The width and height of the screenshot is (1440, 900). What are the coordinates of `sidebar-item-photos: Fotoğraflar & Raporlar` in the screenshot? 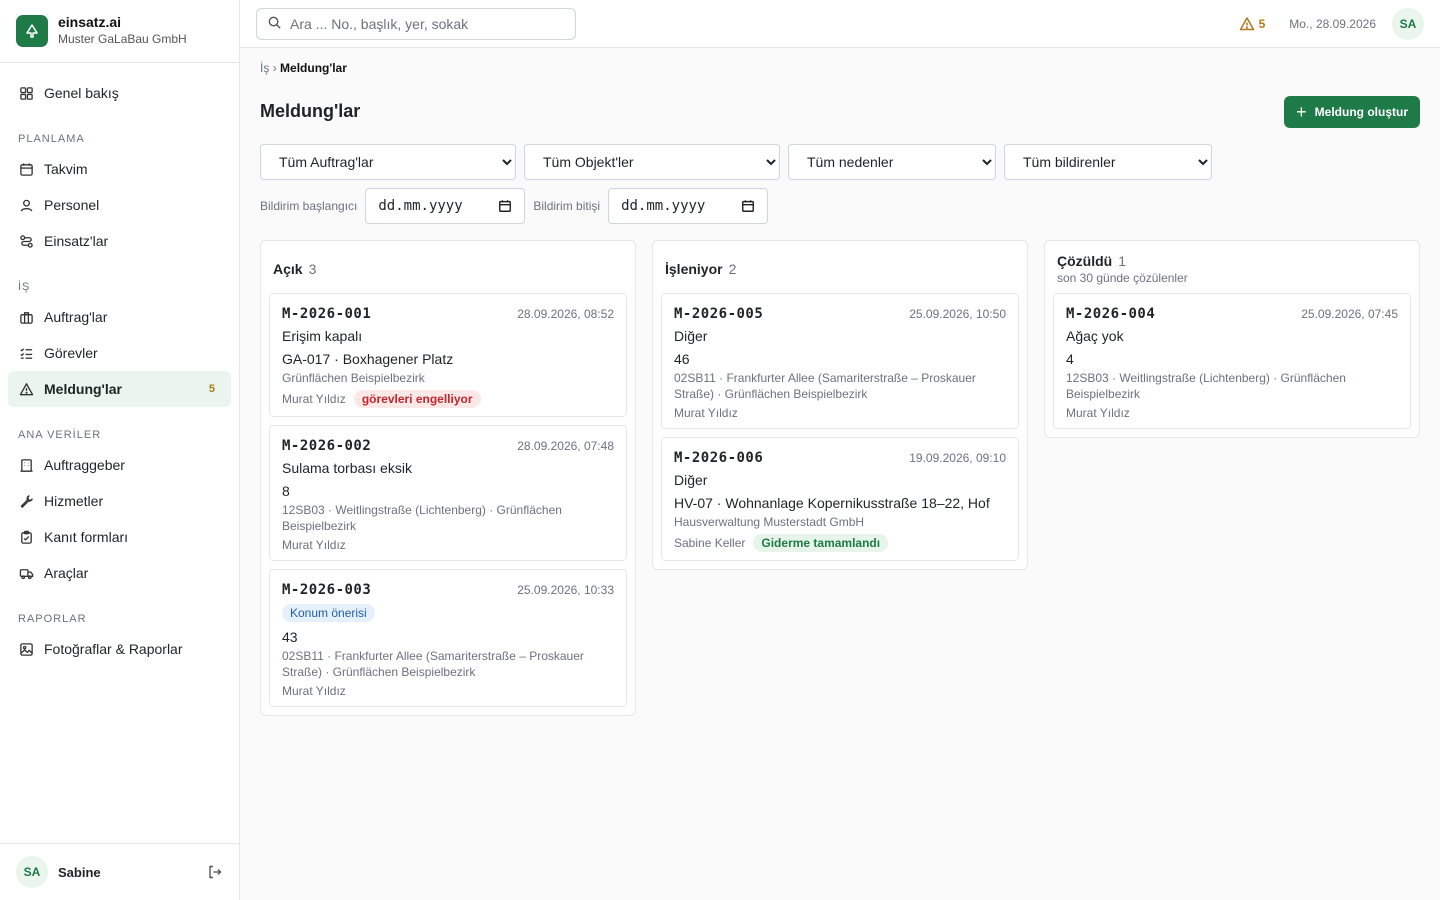 It's located at (119, 649).